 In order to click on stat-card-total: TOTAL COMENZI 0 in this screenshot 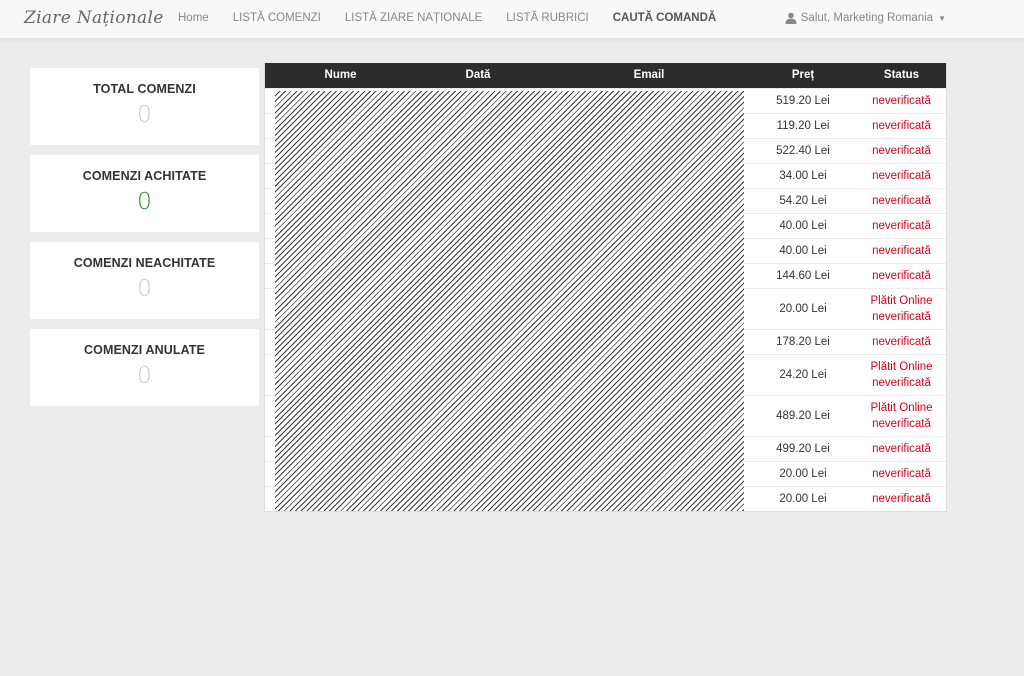, I will do `click(144, 106)`.